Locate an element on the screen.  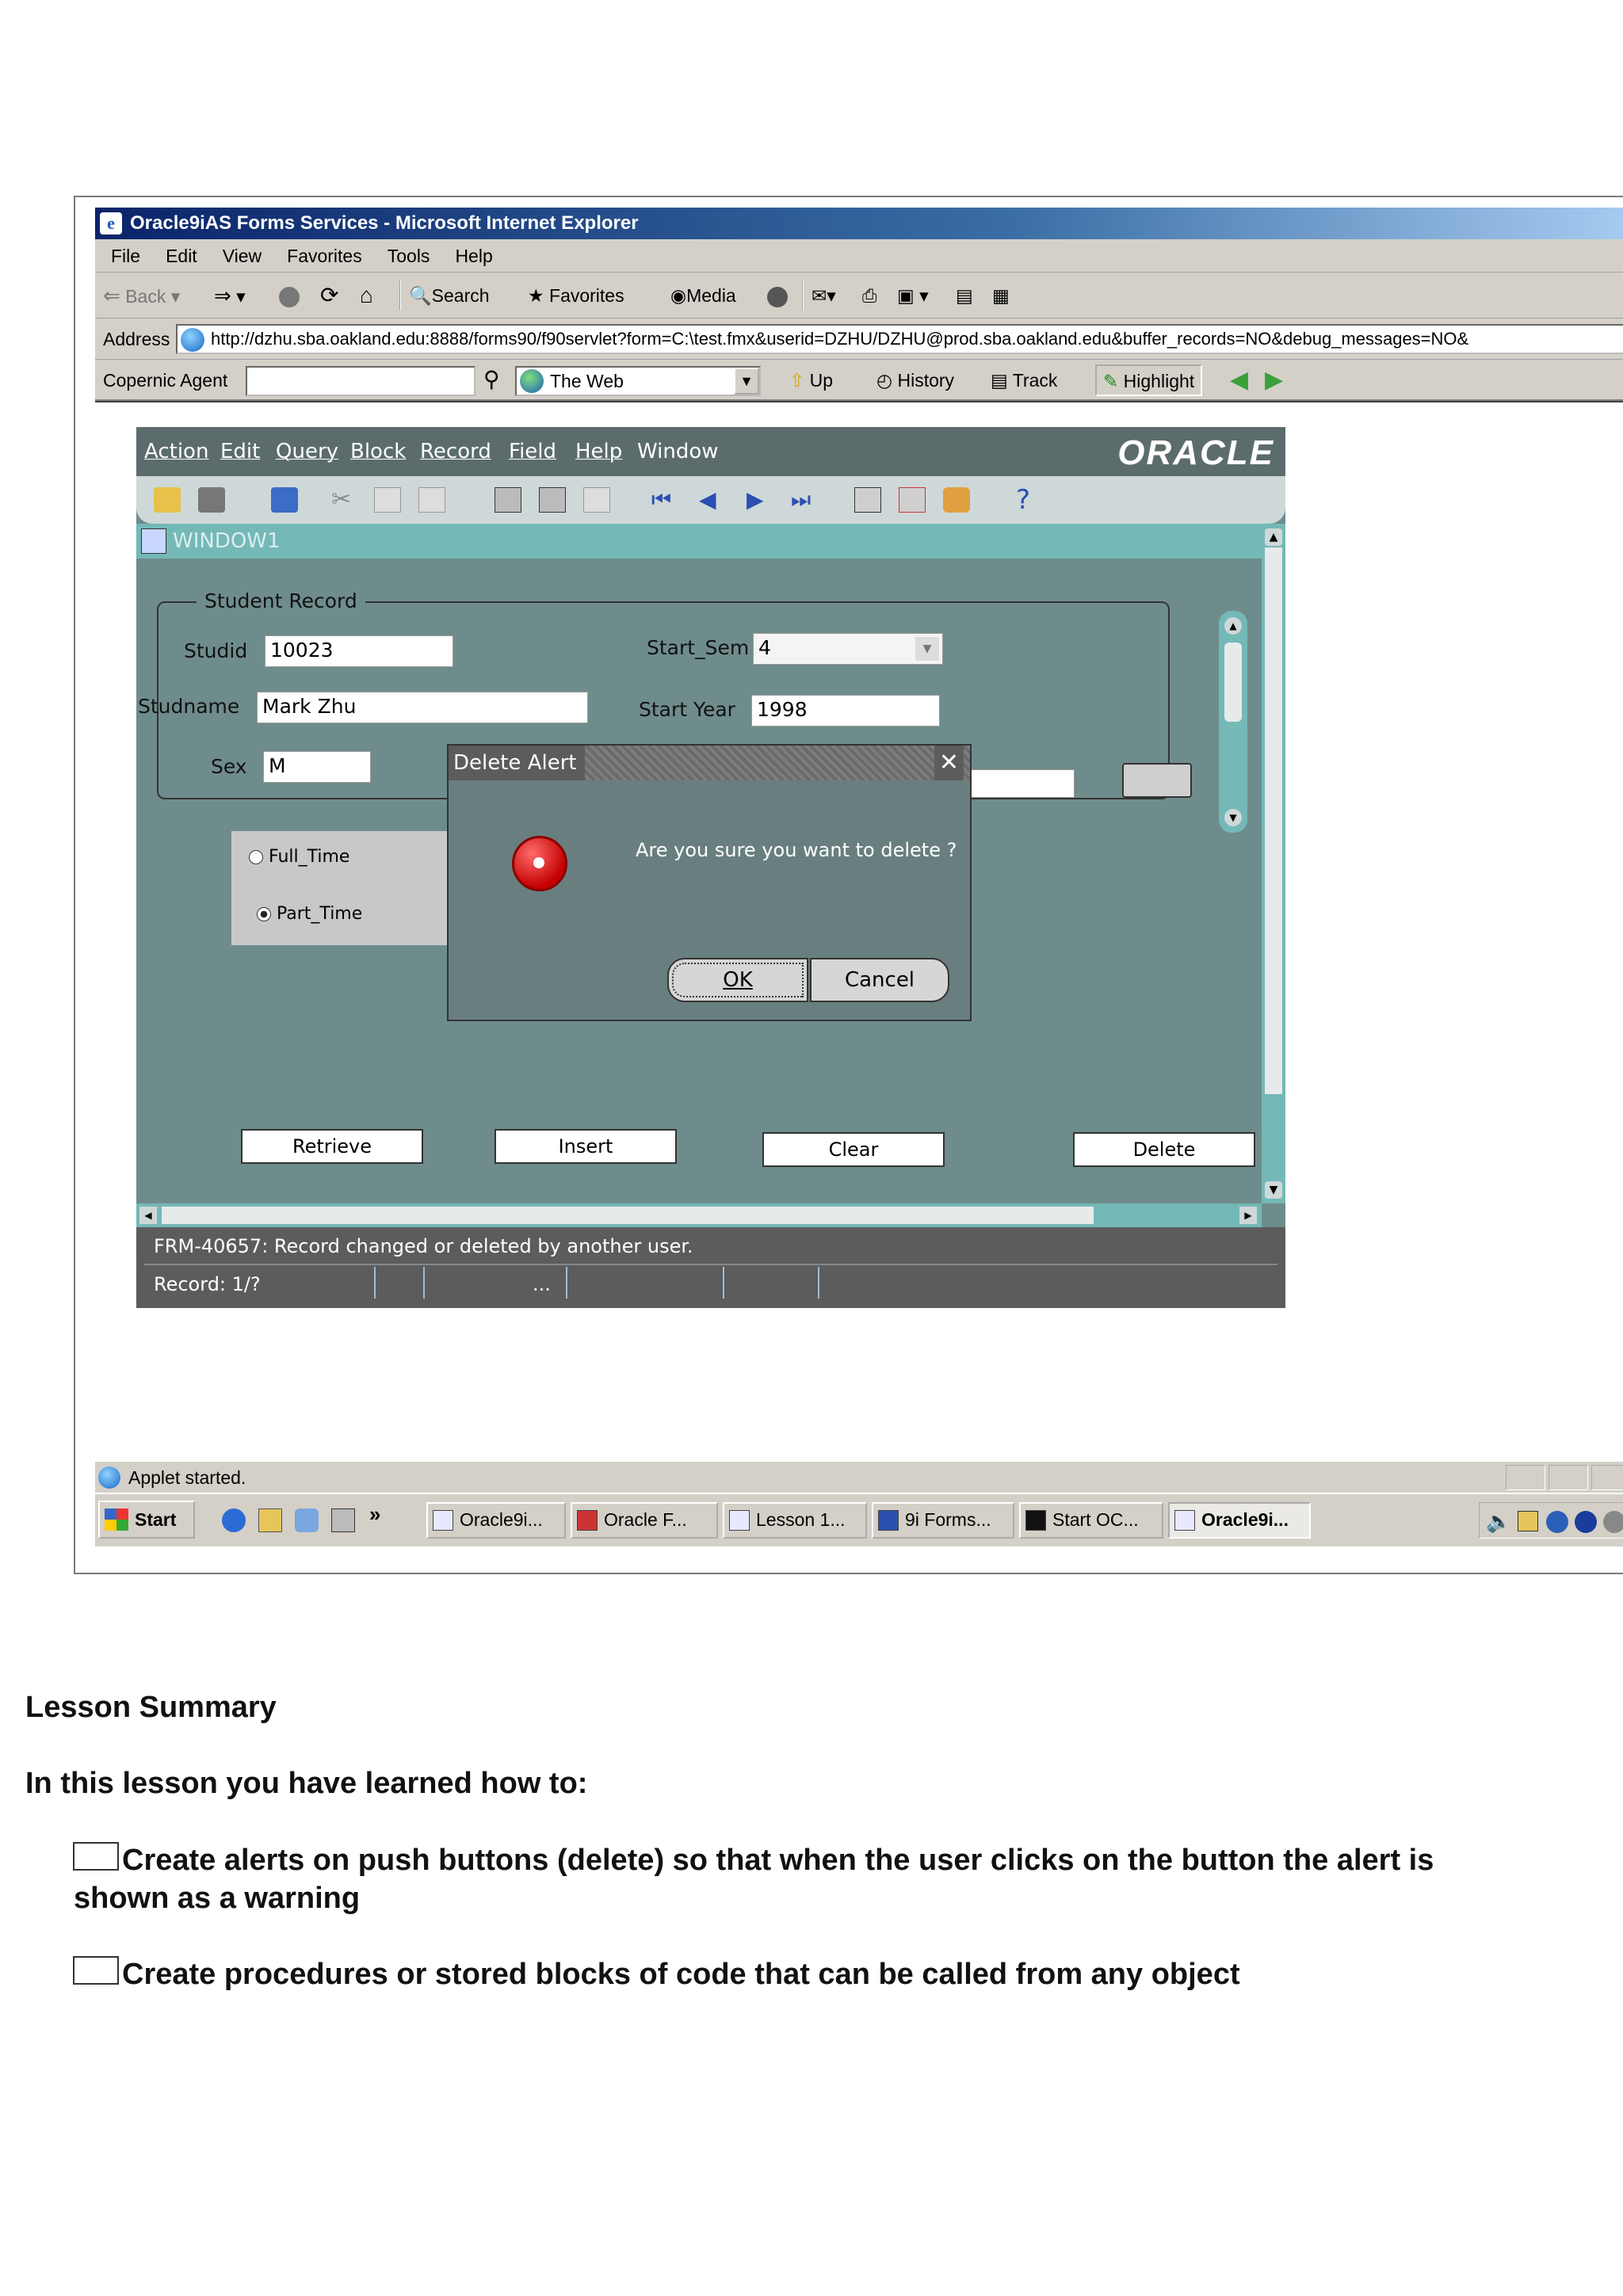
studid-field: 10023 is located at coordinates (359, 651).